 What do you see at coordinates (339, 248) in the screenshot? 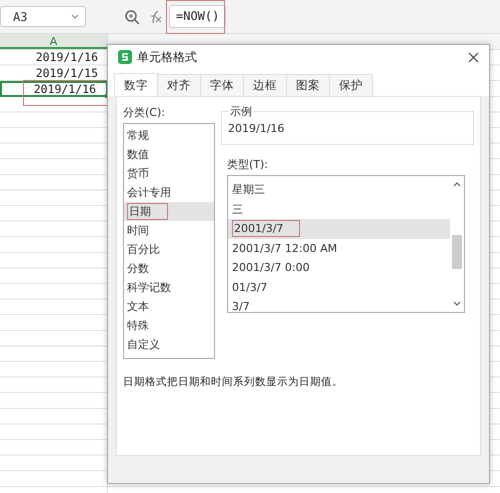
I see `list-item: 2001/3/7 12:00 AM` at bounding box center [339, 248].